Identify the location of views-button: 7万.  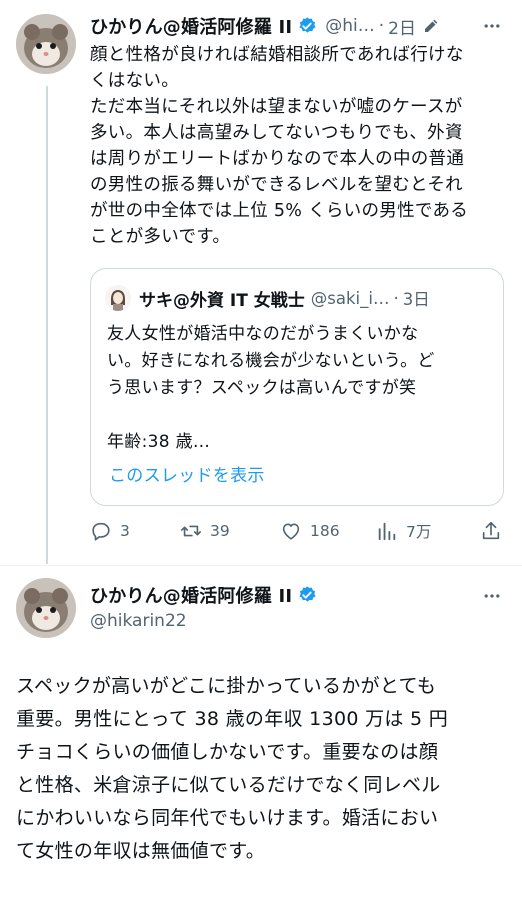
(403, 531).